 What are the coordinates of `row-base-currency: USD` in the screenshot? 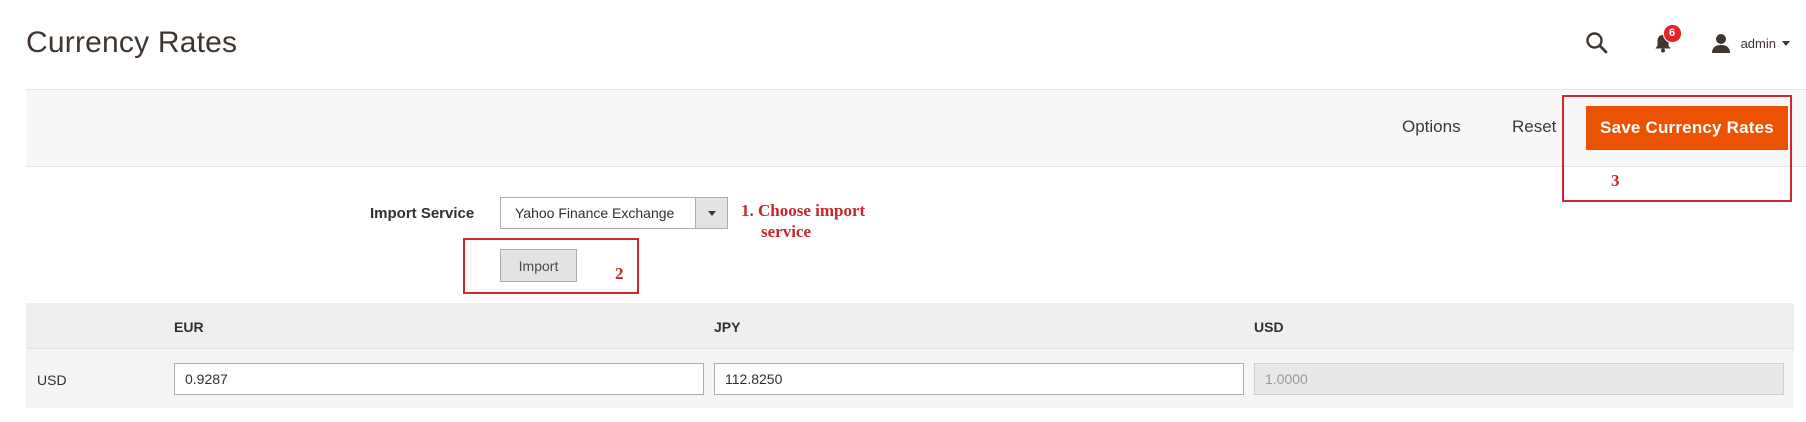 It's located at (52, 380).